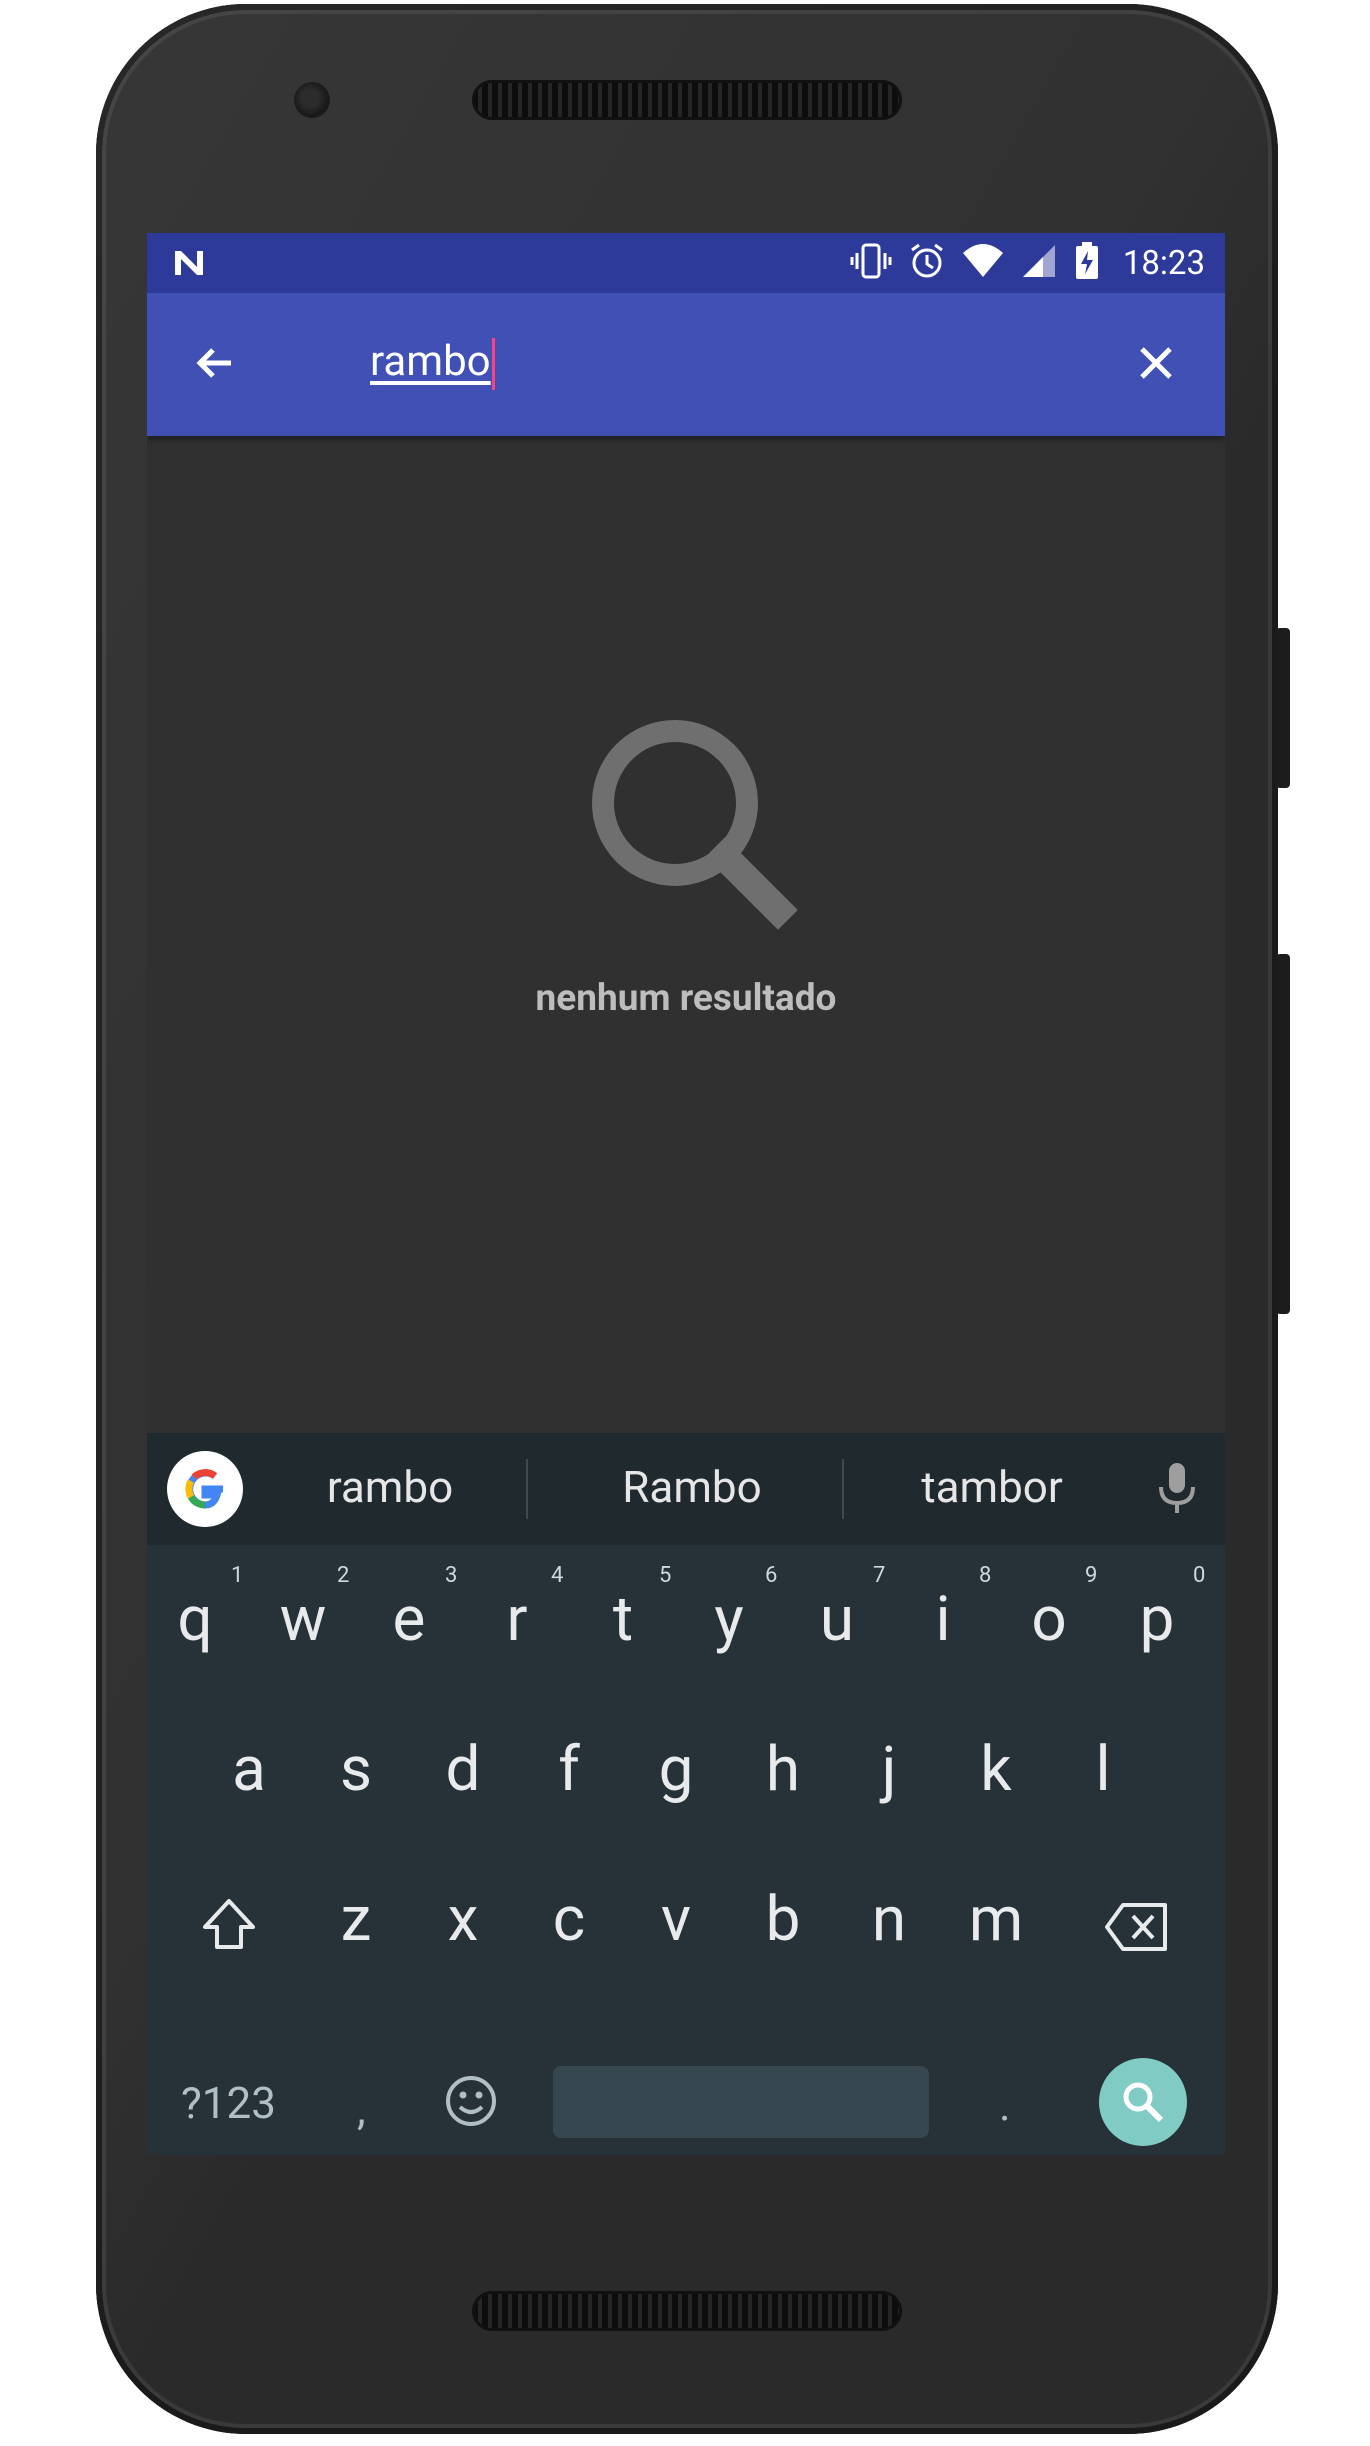  Describe the element at coordinates (889, 1769) in the screenshot. I see `key-j: j` at that location.